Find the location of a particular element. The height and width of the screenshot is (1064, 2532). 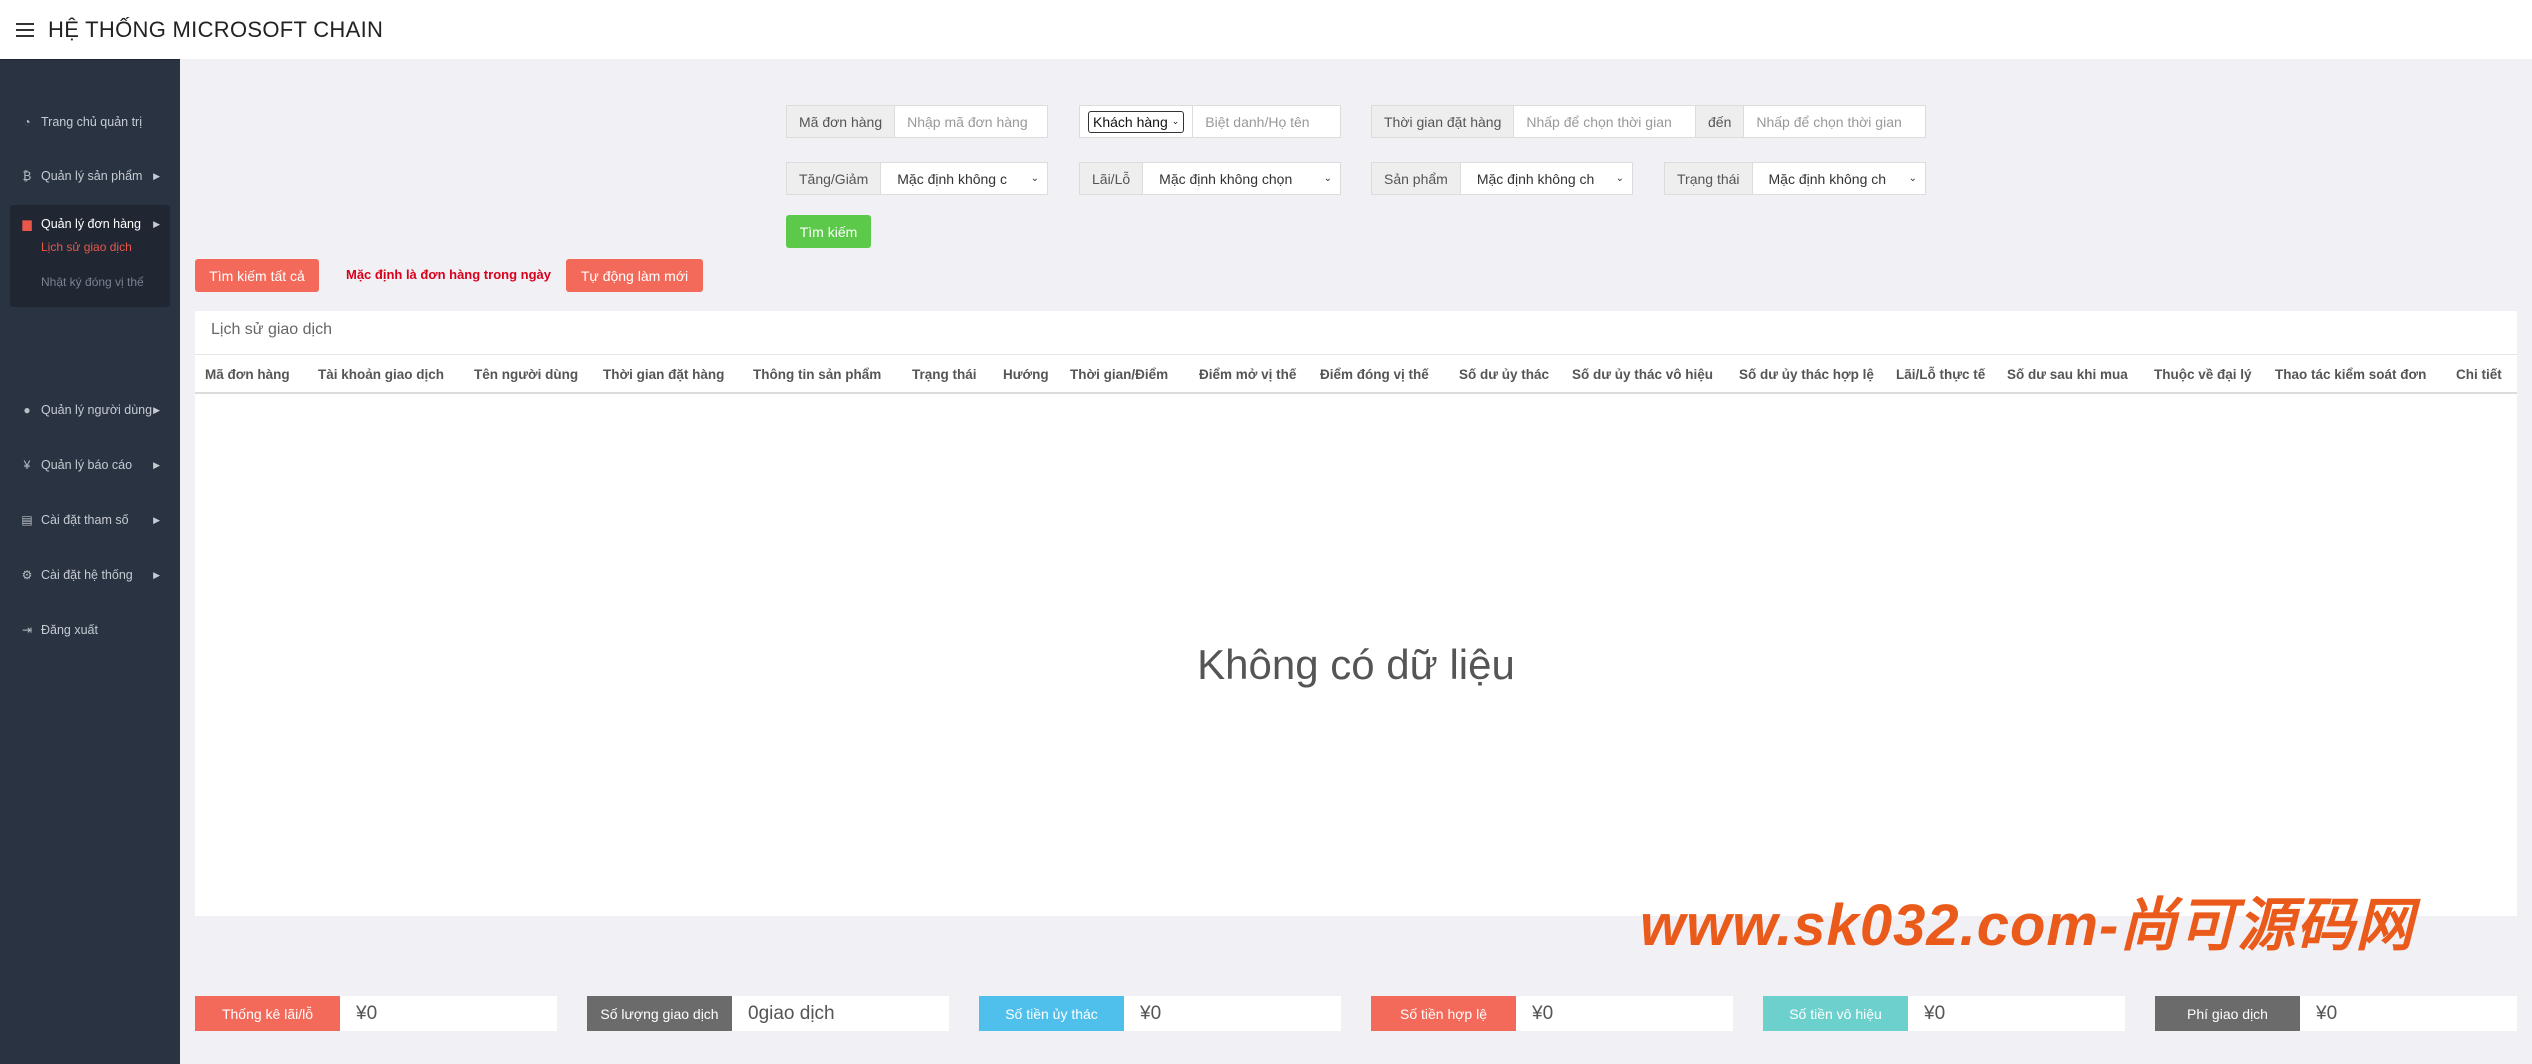

column-header: Trạng thái is located at coordinates (944, 374).